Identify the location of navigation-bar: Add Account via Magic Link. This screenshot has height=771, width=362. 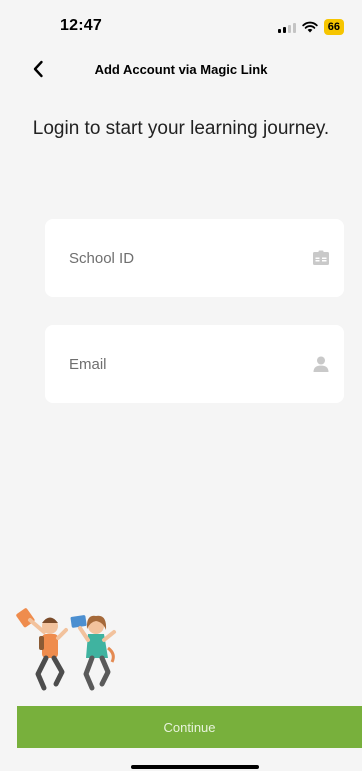
(181, 69).